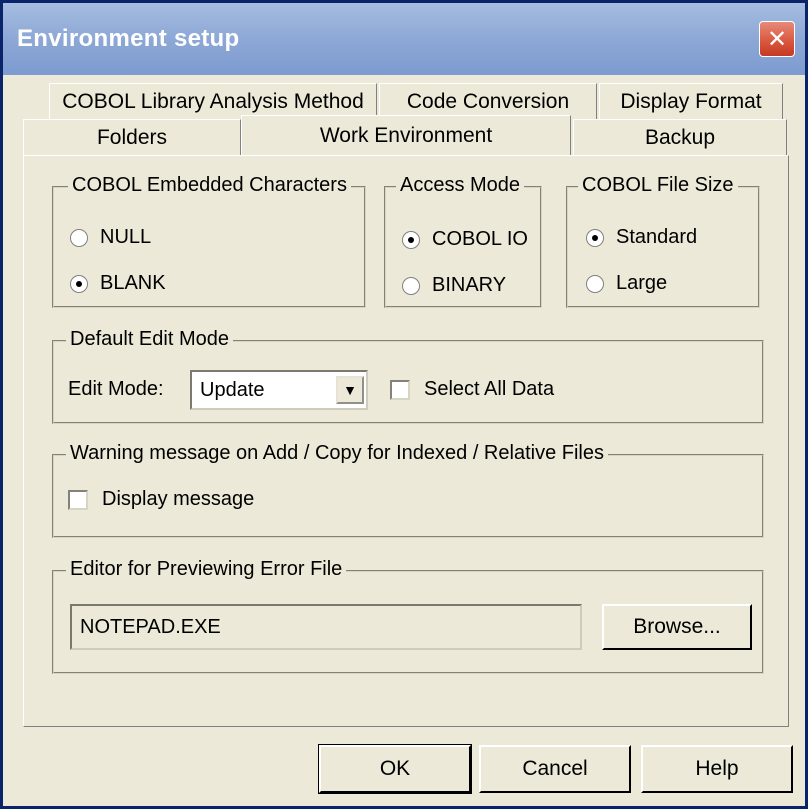  What do you see at coordinates (209, 241) in the screenshot?
I see `embedded-characters-group: COBOL Embedded Characters NULL BLANK` at bounding box center [209, 241].